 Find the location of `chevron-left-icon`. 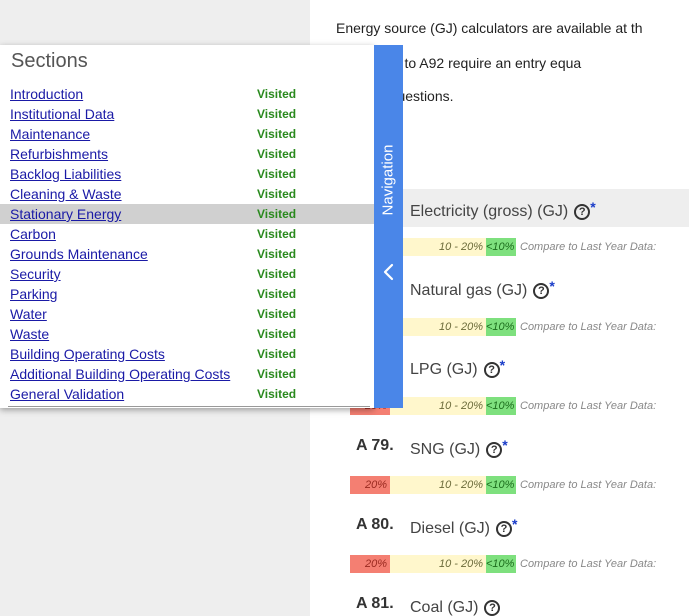

chevron-left-icon is located at coordinates (388, 272).